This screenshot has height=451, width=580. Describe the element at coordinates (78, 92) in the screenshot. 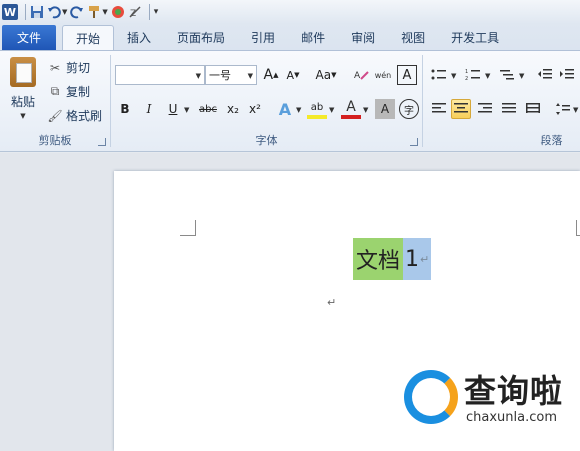

I see `copy-label: 复制` at that location.